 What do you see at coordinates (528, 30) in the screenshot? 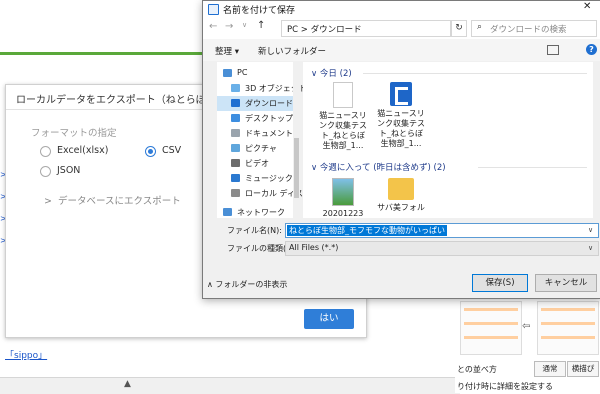
I see `search-placeholder: ダウンロードの検索` at bounding box center [528, 30].